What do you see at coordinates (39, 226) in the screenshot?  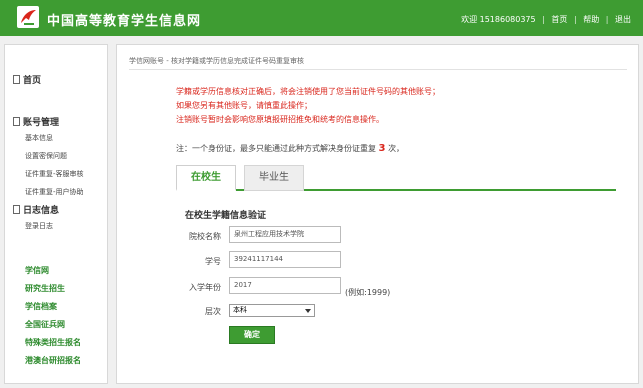 I see `sidebar-item-login-log: 登录日志` at bounding box center [39, 226].